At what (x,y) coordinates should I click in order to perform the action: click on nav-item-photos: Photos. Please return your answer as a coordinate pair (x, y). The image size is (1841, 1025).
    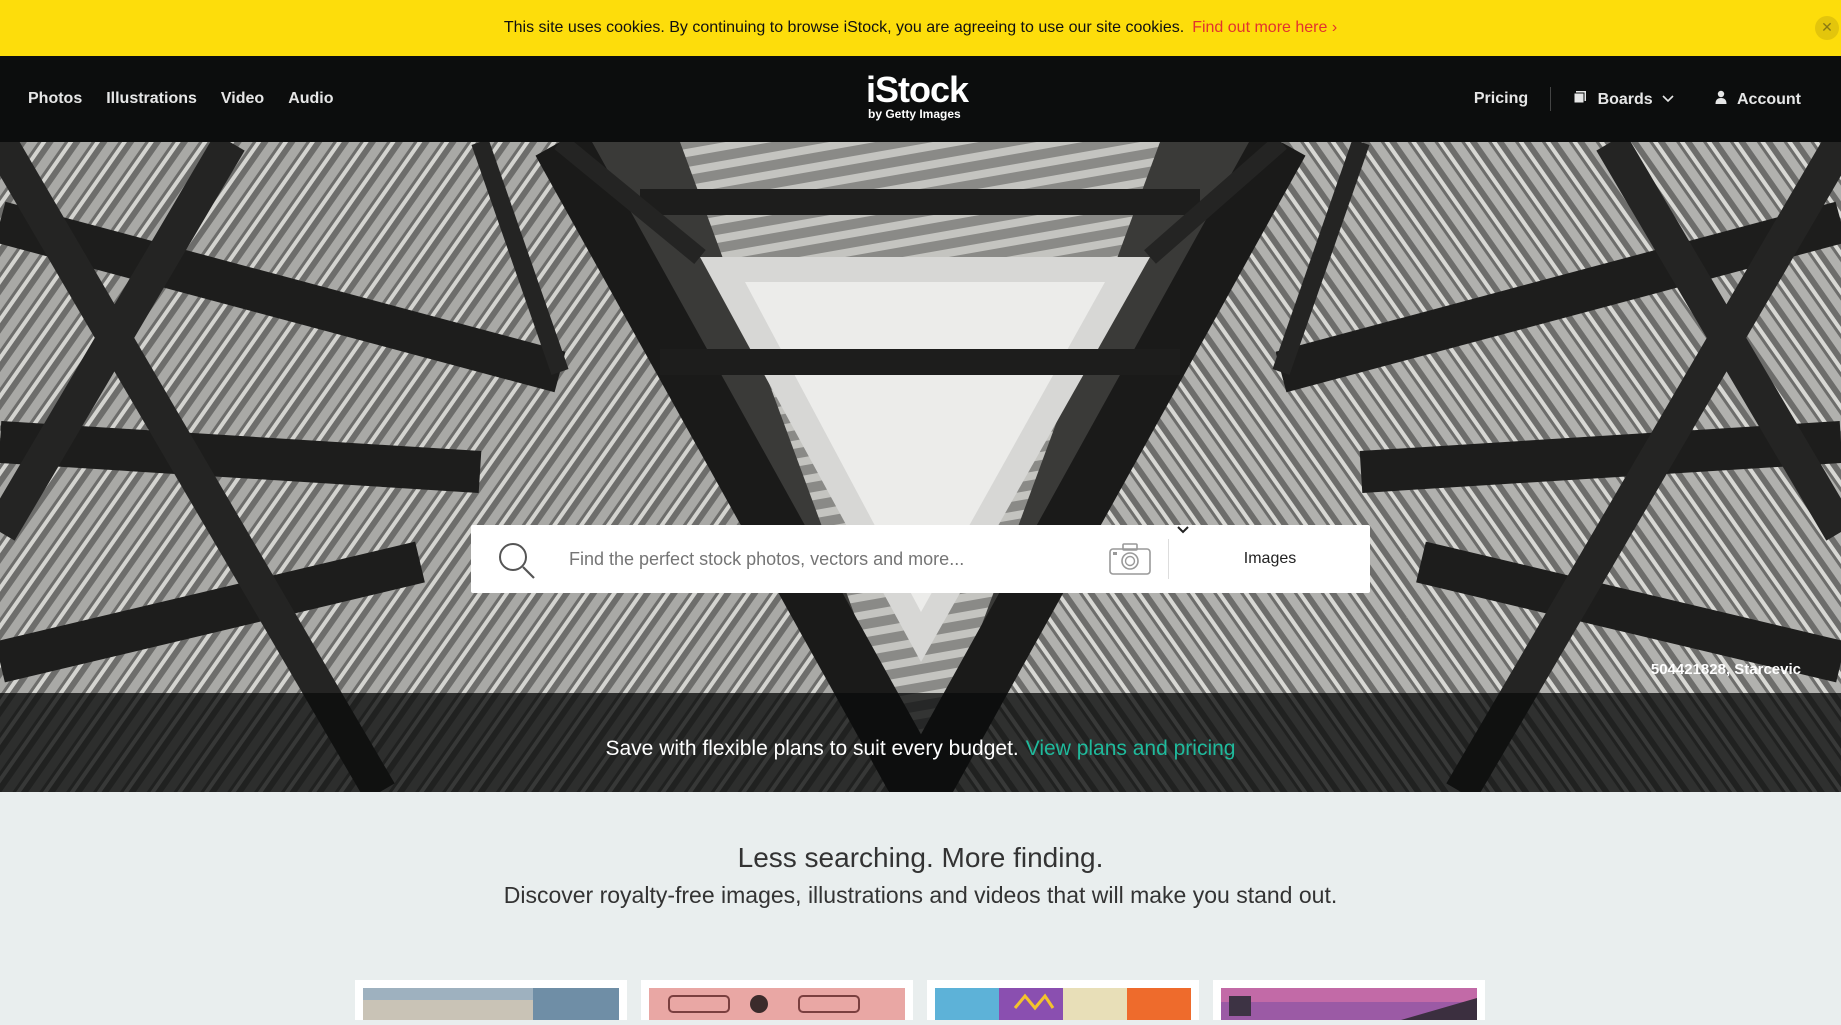
    Looking at the image, I should click on (55, 99).